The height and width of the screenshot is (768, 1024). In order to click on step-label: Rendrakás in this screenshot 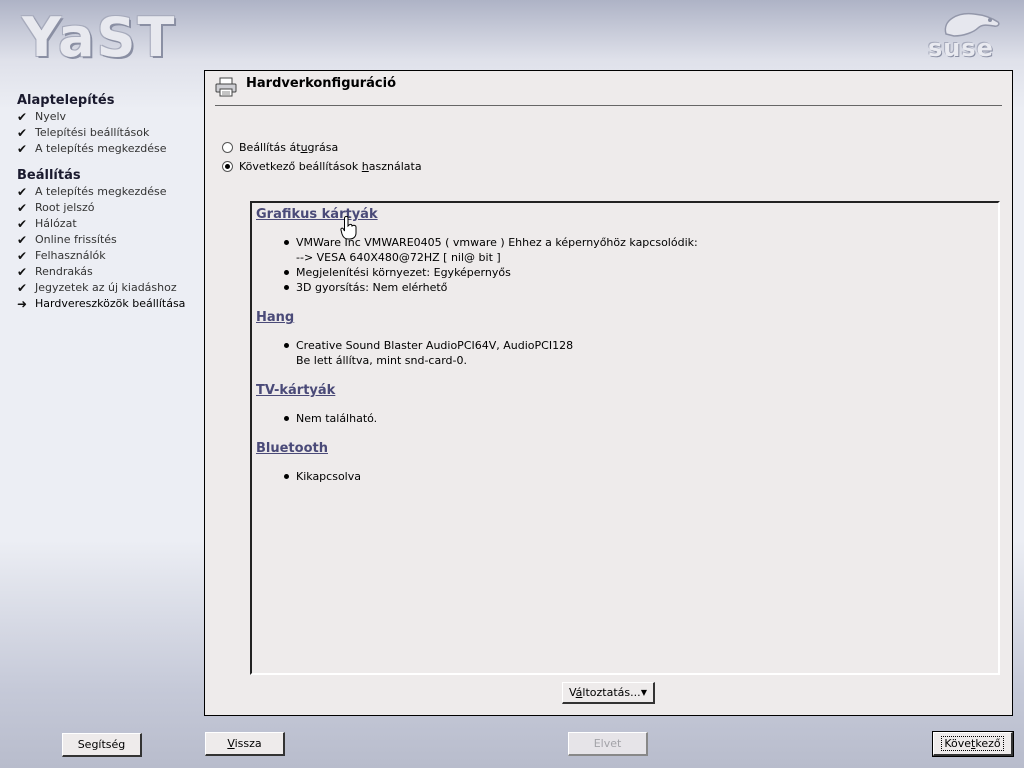, I will do `click(64, 271)`.